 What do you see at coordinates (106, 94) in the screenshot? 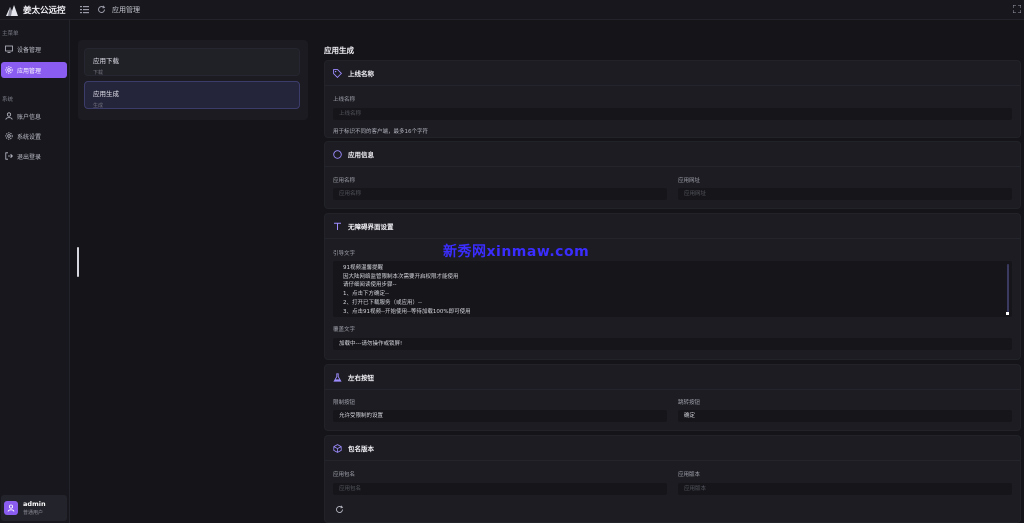
I see `list-item-title: 应用生成` at bounding box center [106, 94].